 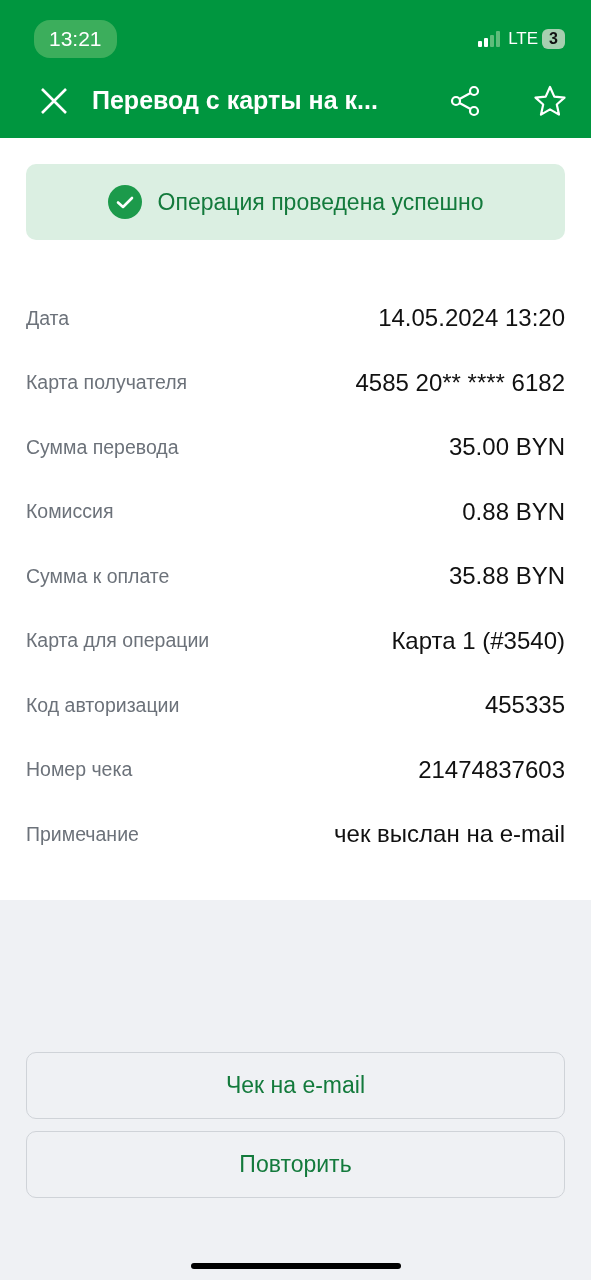 I want to click on status-time: 13:21, so click(x=75, y=39).